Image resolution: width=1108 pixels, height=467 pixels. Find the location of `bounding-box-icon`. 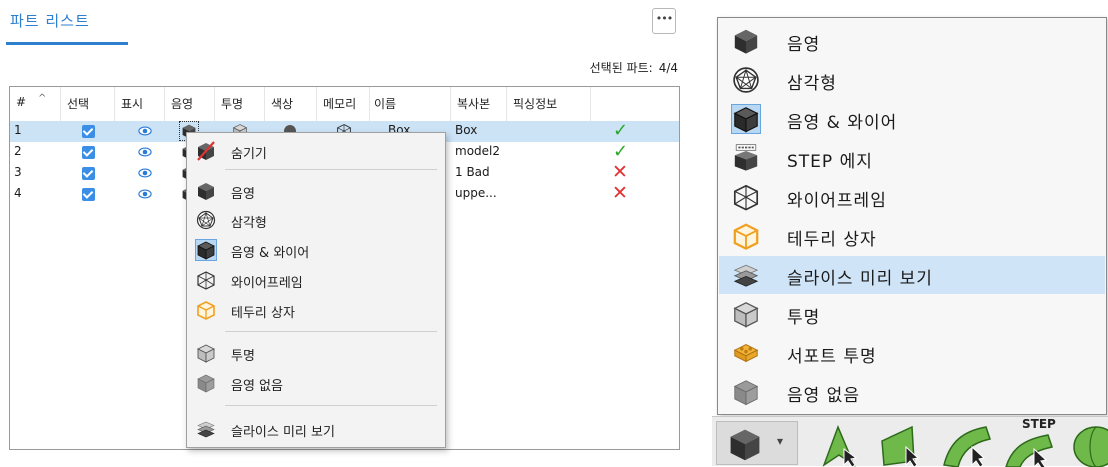

bounding-box-icon is located at coordinates (746, 236).